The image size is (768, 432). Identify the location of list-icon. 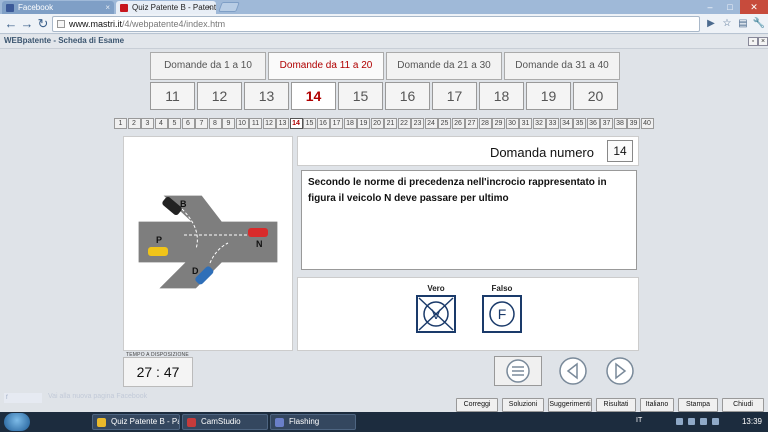
(518, 371).